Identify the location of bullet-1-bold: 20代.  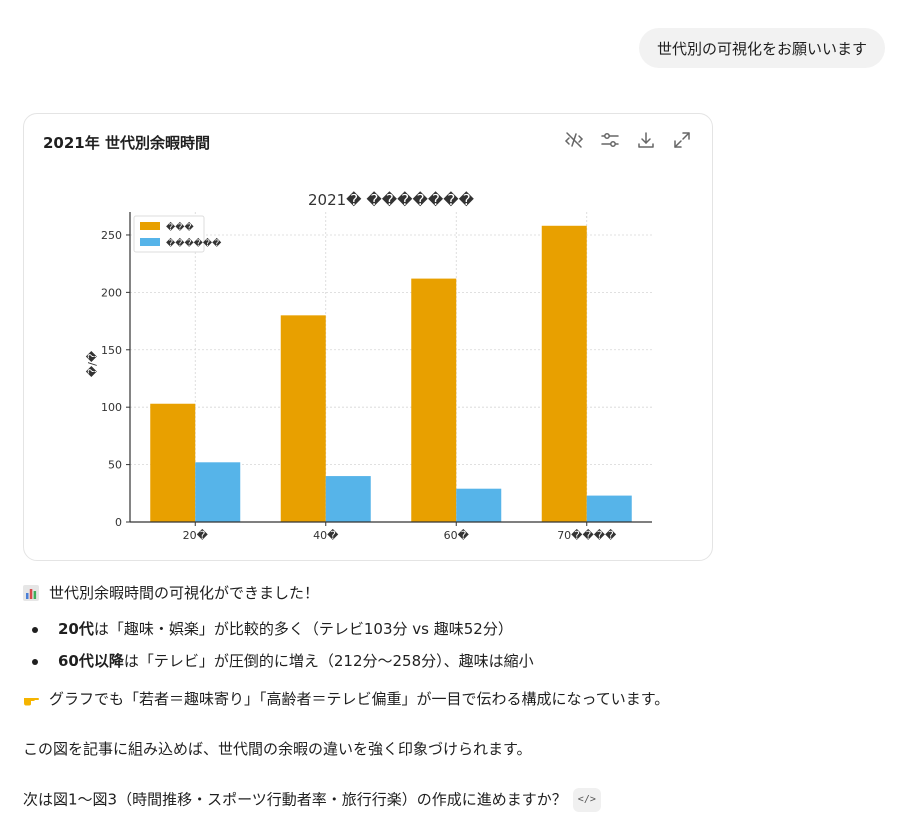
(76, 629).